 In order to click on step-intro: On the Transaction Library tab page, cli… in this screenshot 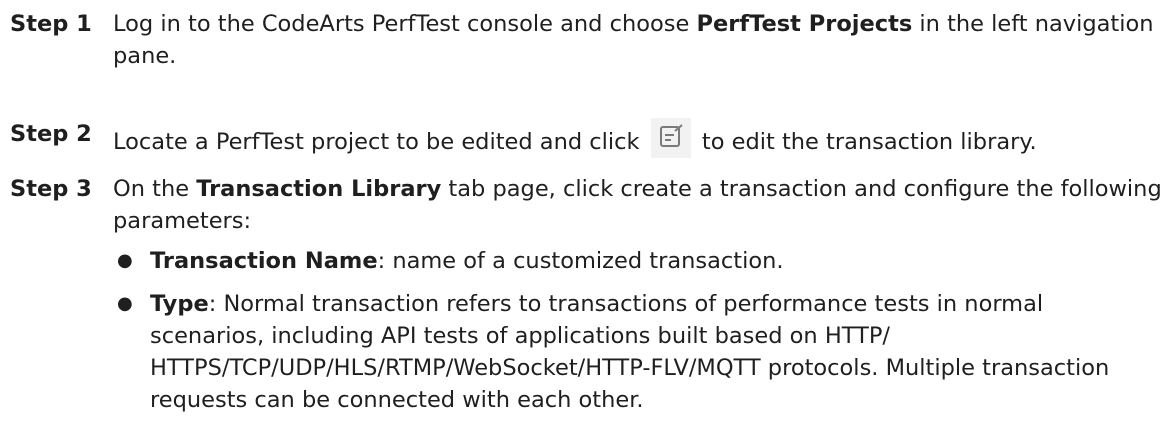, I will do `click(638, 205)`.